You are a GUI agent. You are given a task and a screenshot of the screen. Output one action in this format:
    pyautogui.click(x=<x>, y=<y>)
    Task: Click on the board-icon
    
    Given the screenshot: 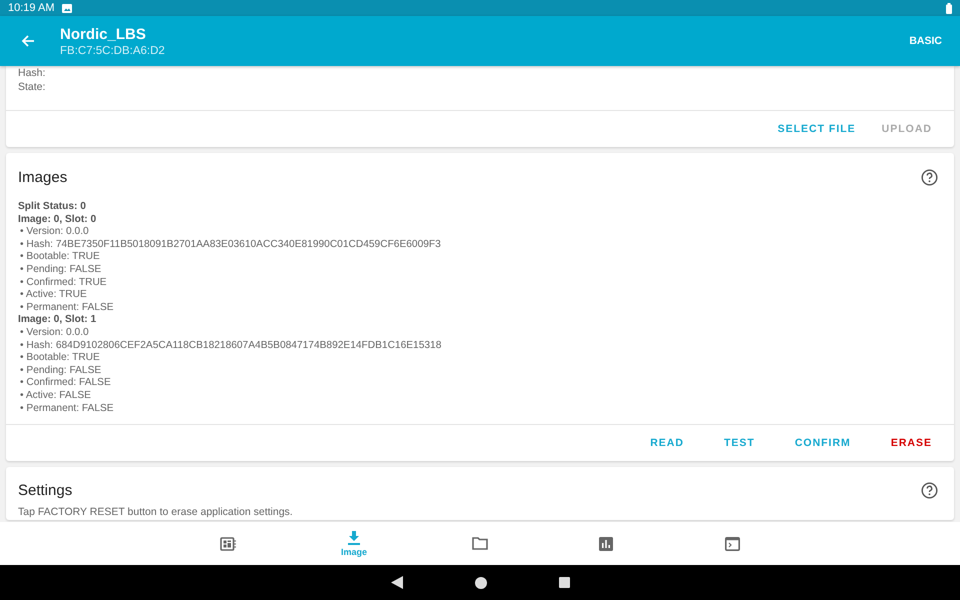 What is the action you would take?
    pyautogui.click(x=228, y=543)
    